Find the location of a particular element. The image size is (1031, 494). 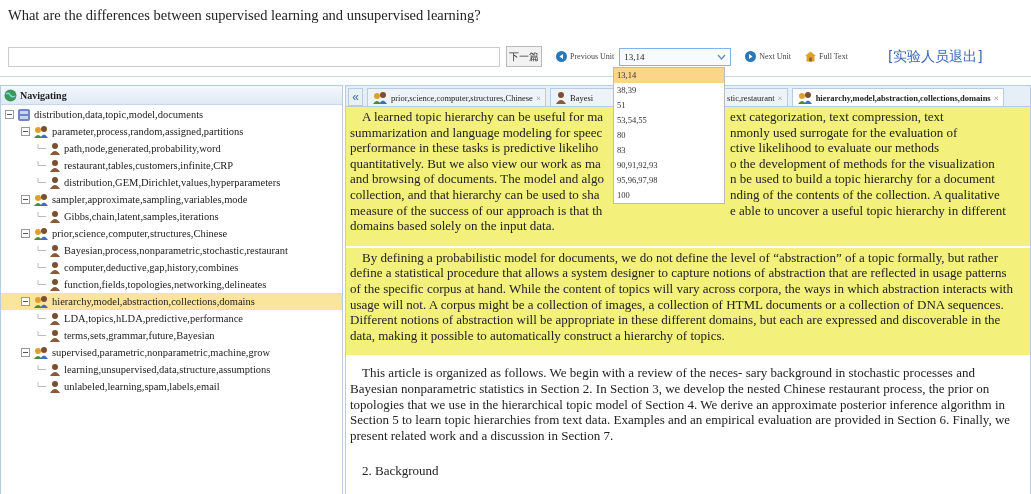

text-line: collection, and that hierarchy can be used to sha is located at coordinates (475, 194).